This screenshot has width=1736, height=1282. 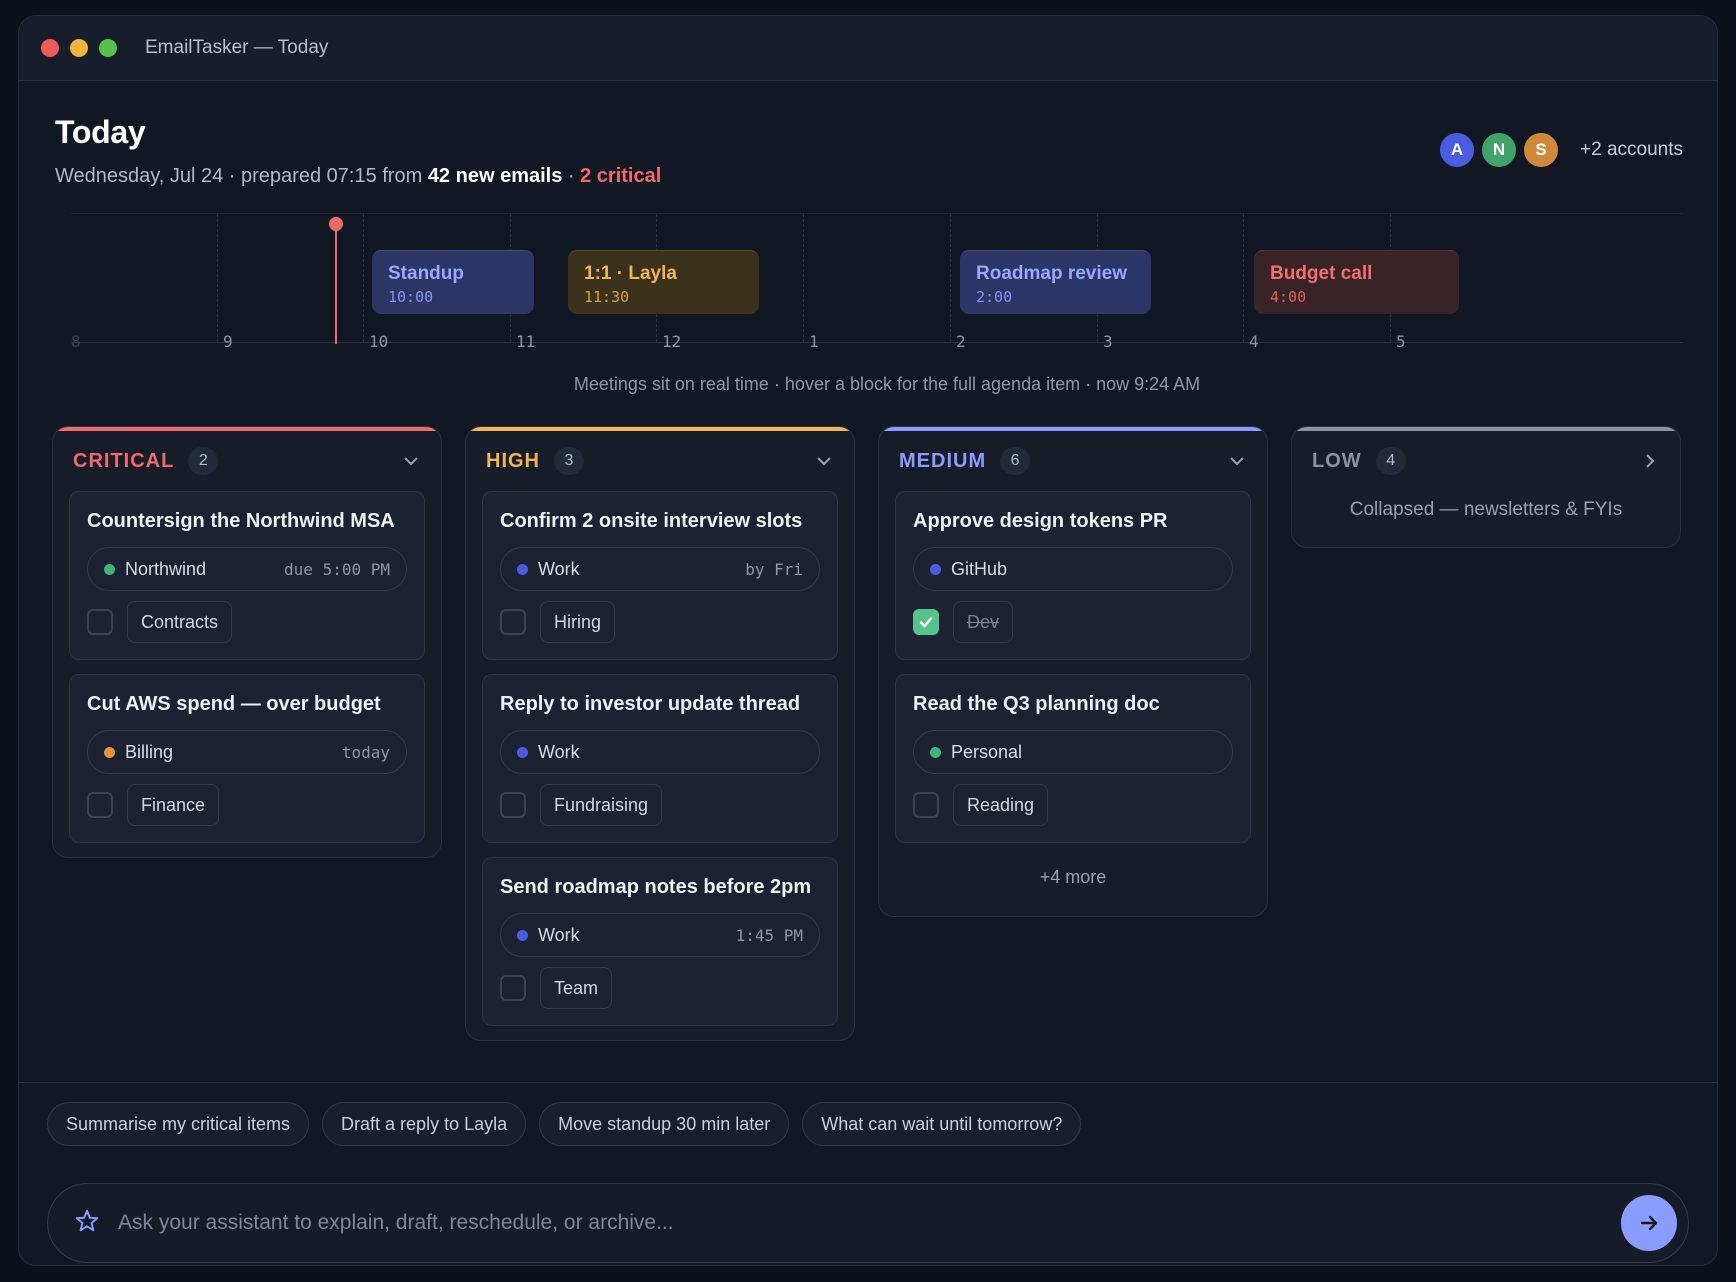 I want to click on suggestion-chip: Move standup 30 min later, so click(x=664, y=1124).